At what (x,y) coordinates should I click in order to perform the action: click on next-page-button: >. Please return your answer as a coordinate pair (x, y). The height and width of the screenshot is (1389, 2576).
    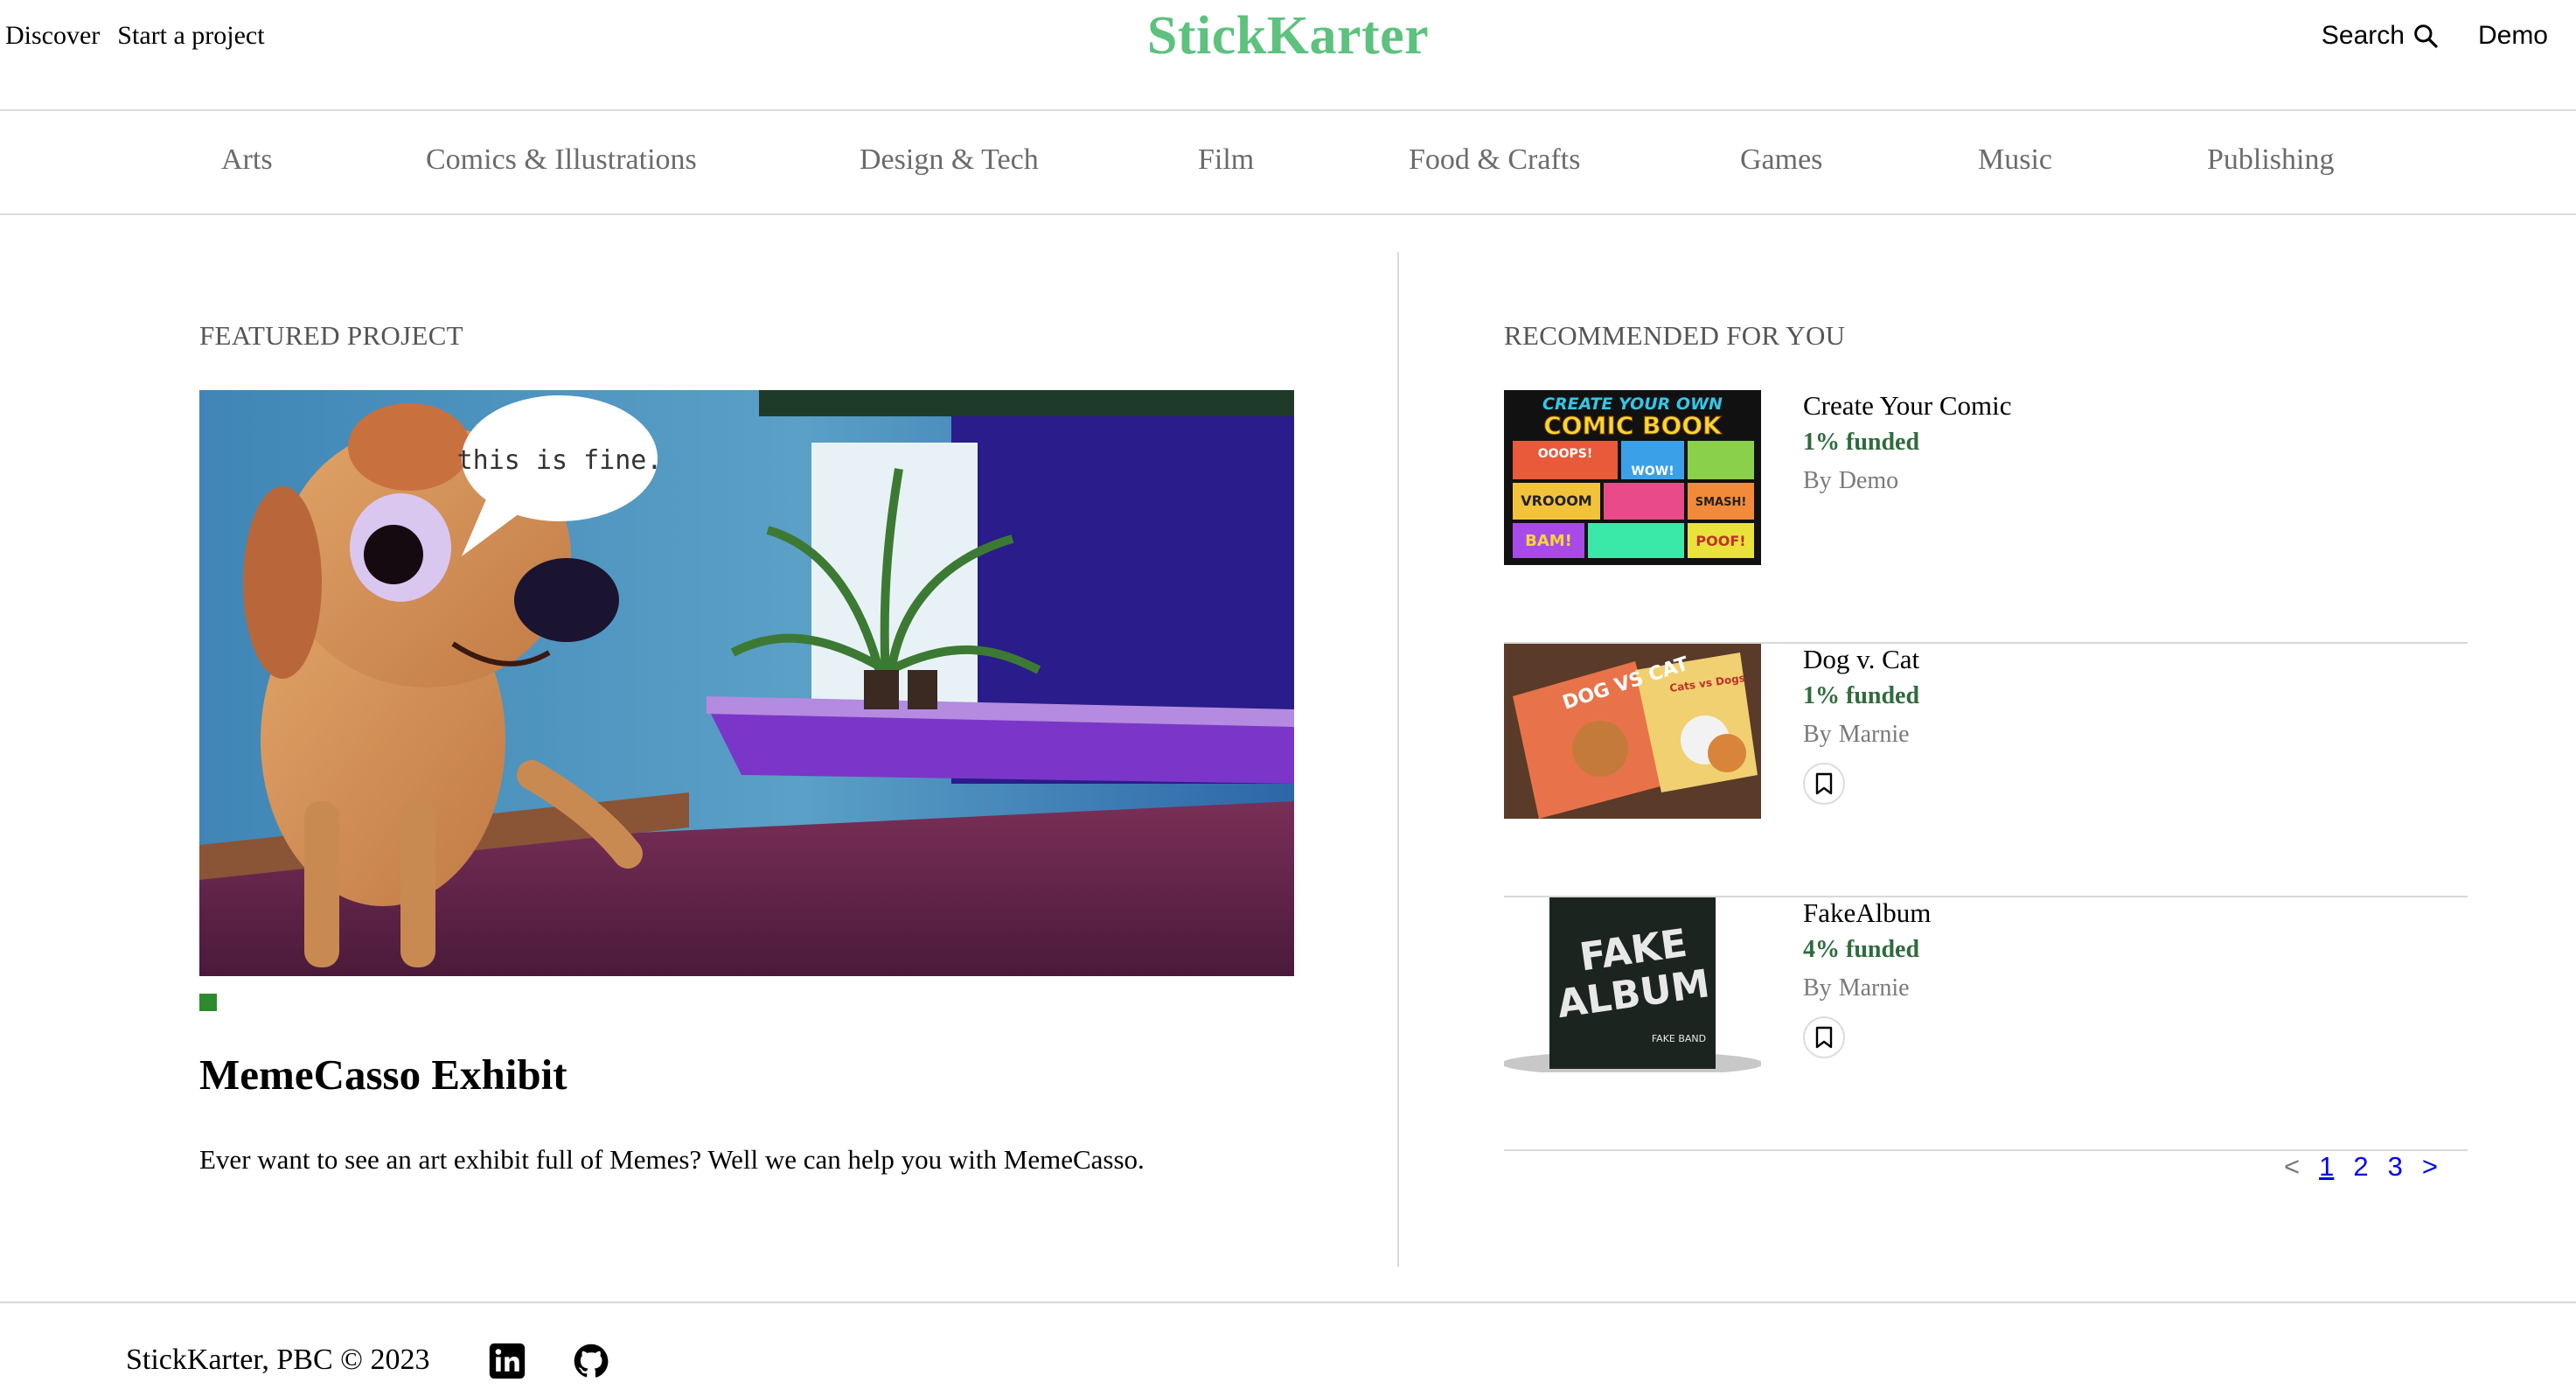
    Looking at the image, I should click on (2430, 1167).